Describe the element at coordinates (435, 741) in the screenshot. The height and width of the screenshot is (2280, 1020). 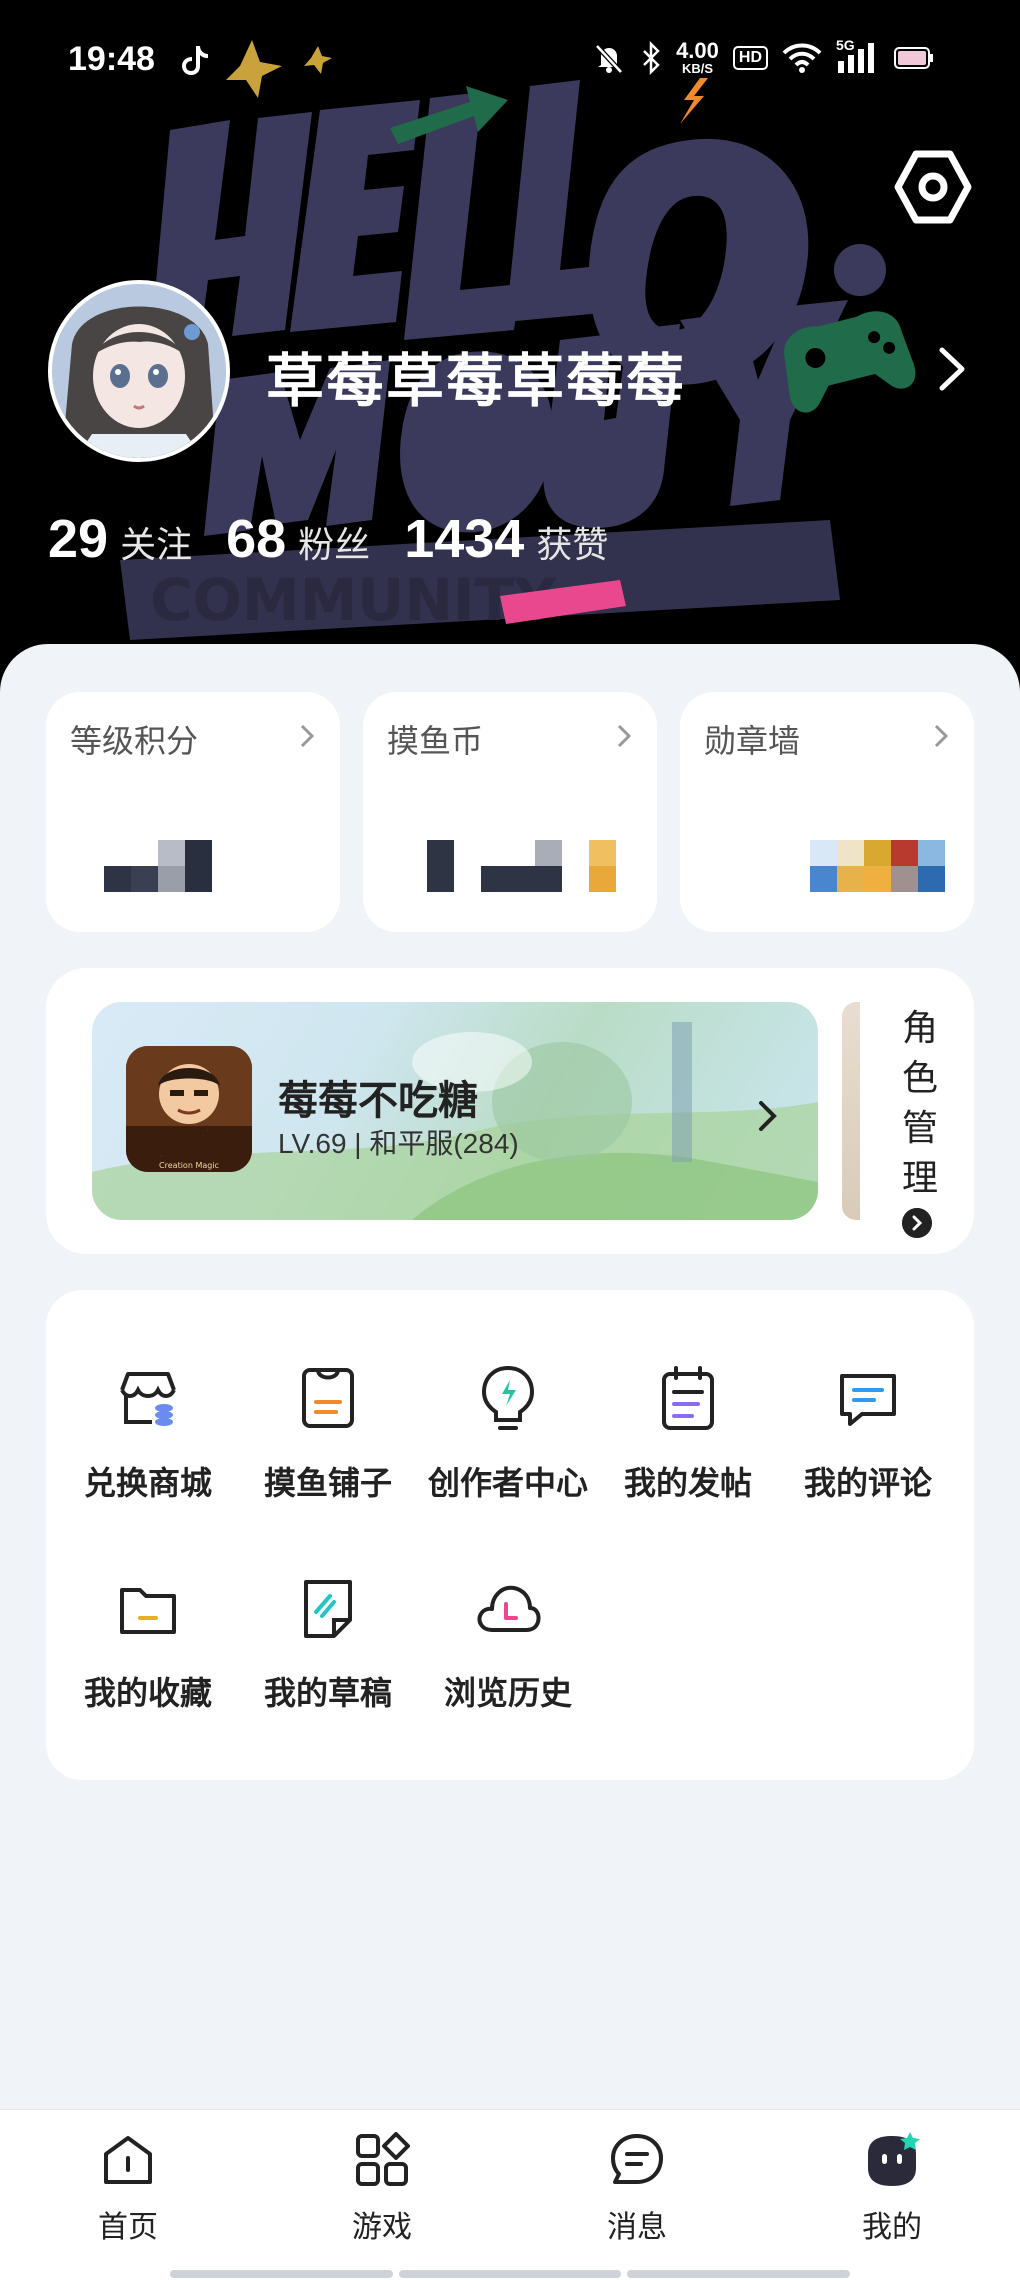
I see `card-title: 摸鱼币` at that location.